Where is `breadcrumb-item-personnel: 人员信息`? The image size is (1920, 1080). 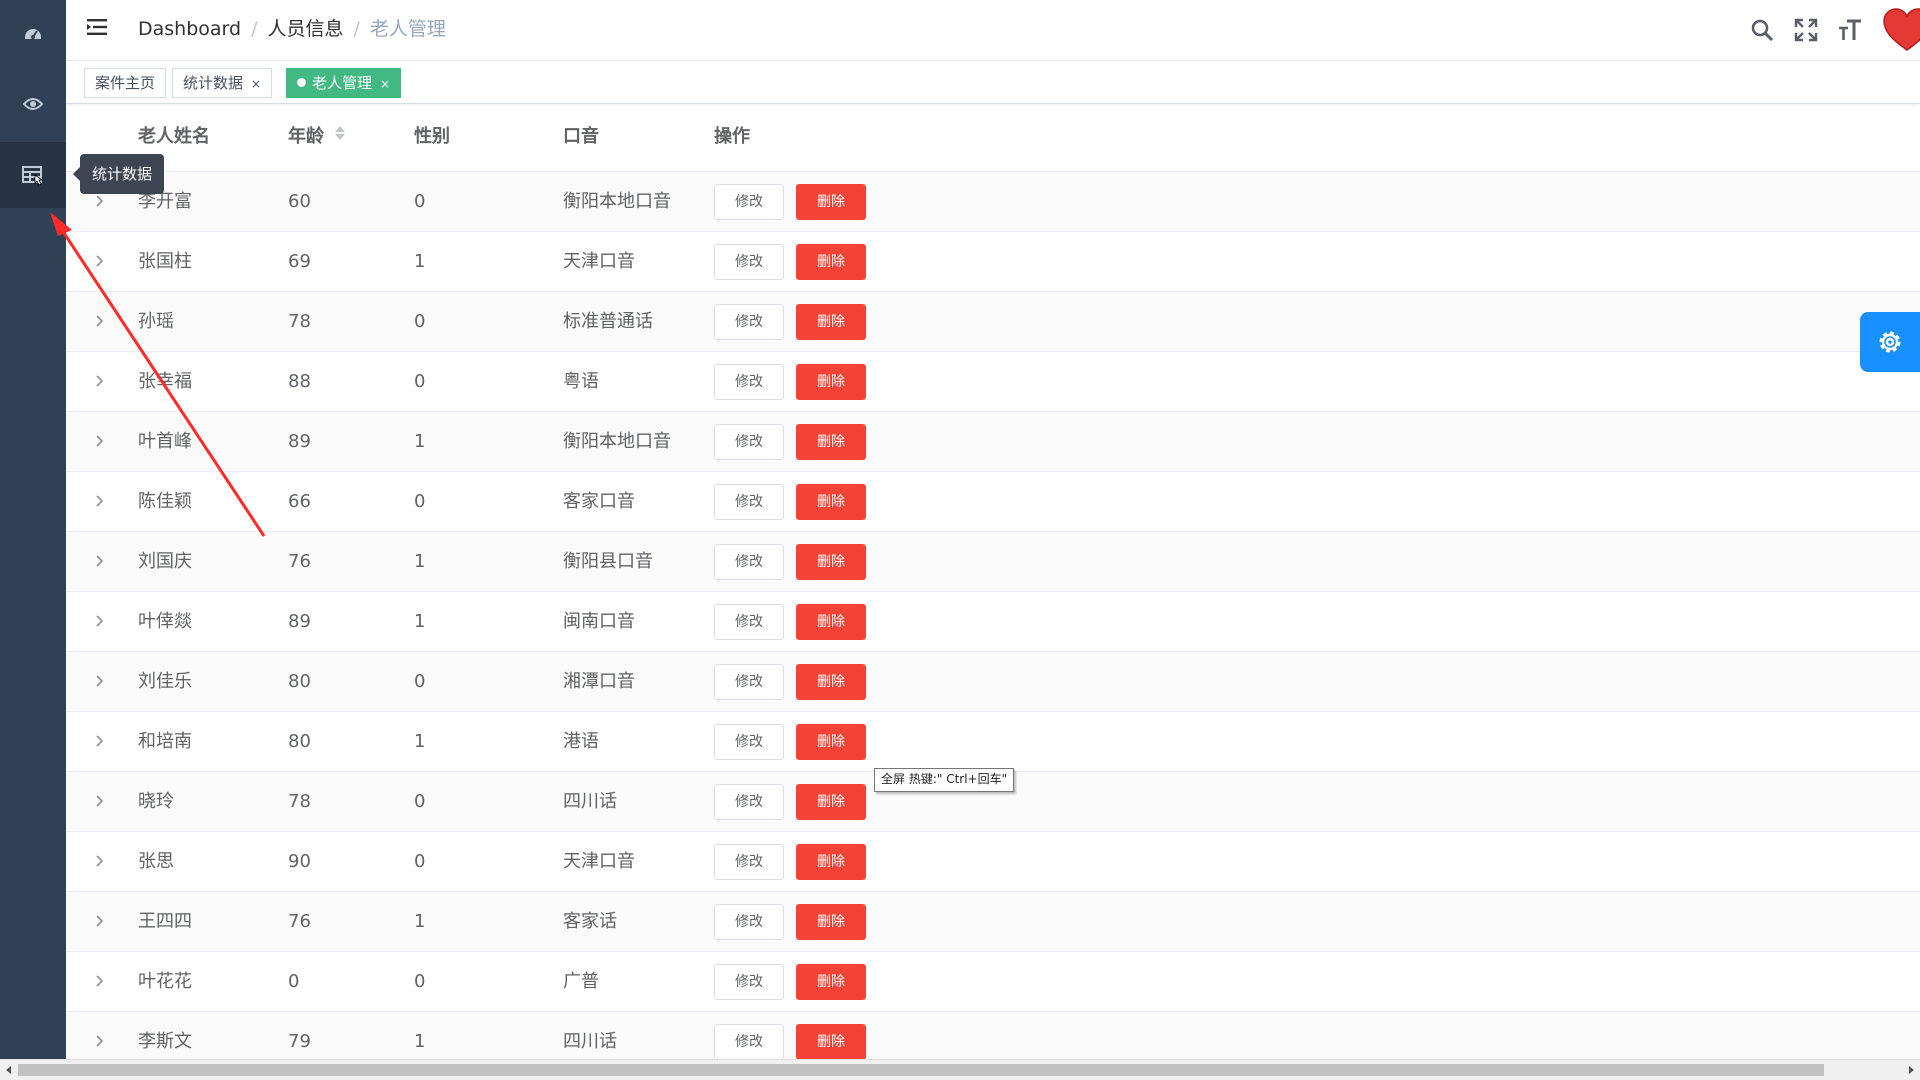
breadcrumb-item-personnel: 人员信息 is located at coordinates (306, 29).